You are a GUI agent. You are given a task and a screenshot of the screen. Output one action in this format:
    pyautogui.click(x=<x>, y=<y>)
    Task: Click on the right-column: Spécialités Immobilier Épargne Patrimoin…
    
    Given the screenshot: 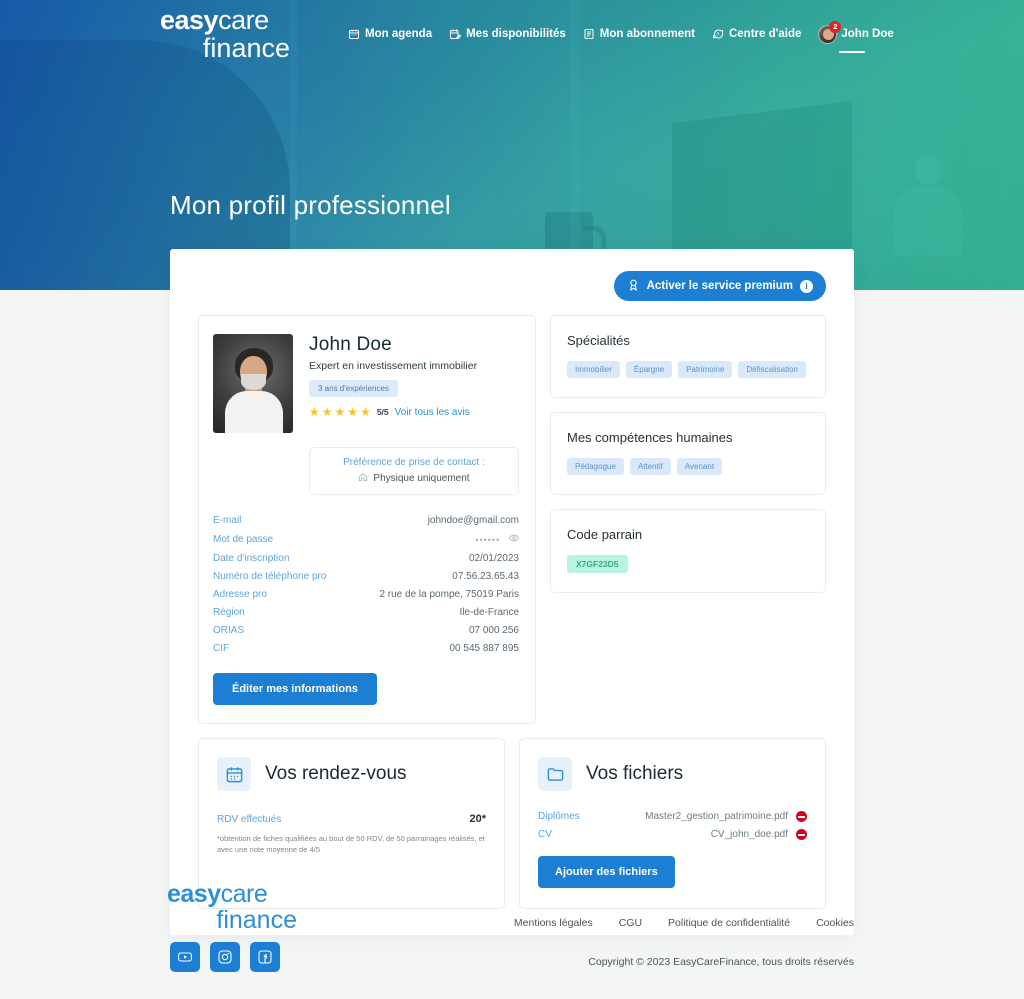 What is the action you would take?
    pyautogui.click(x=688, y=454)
    